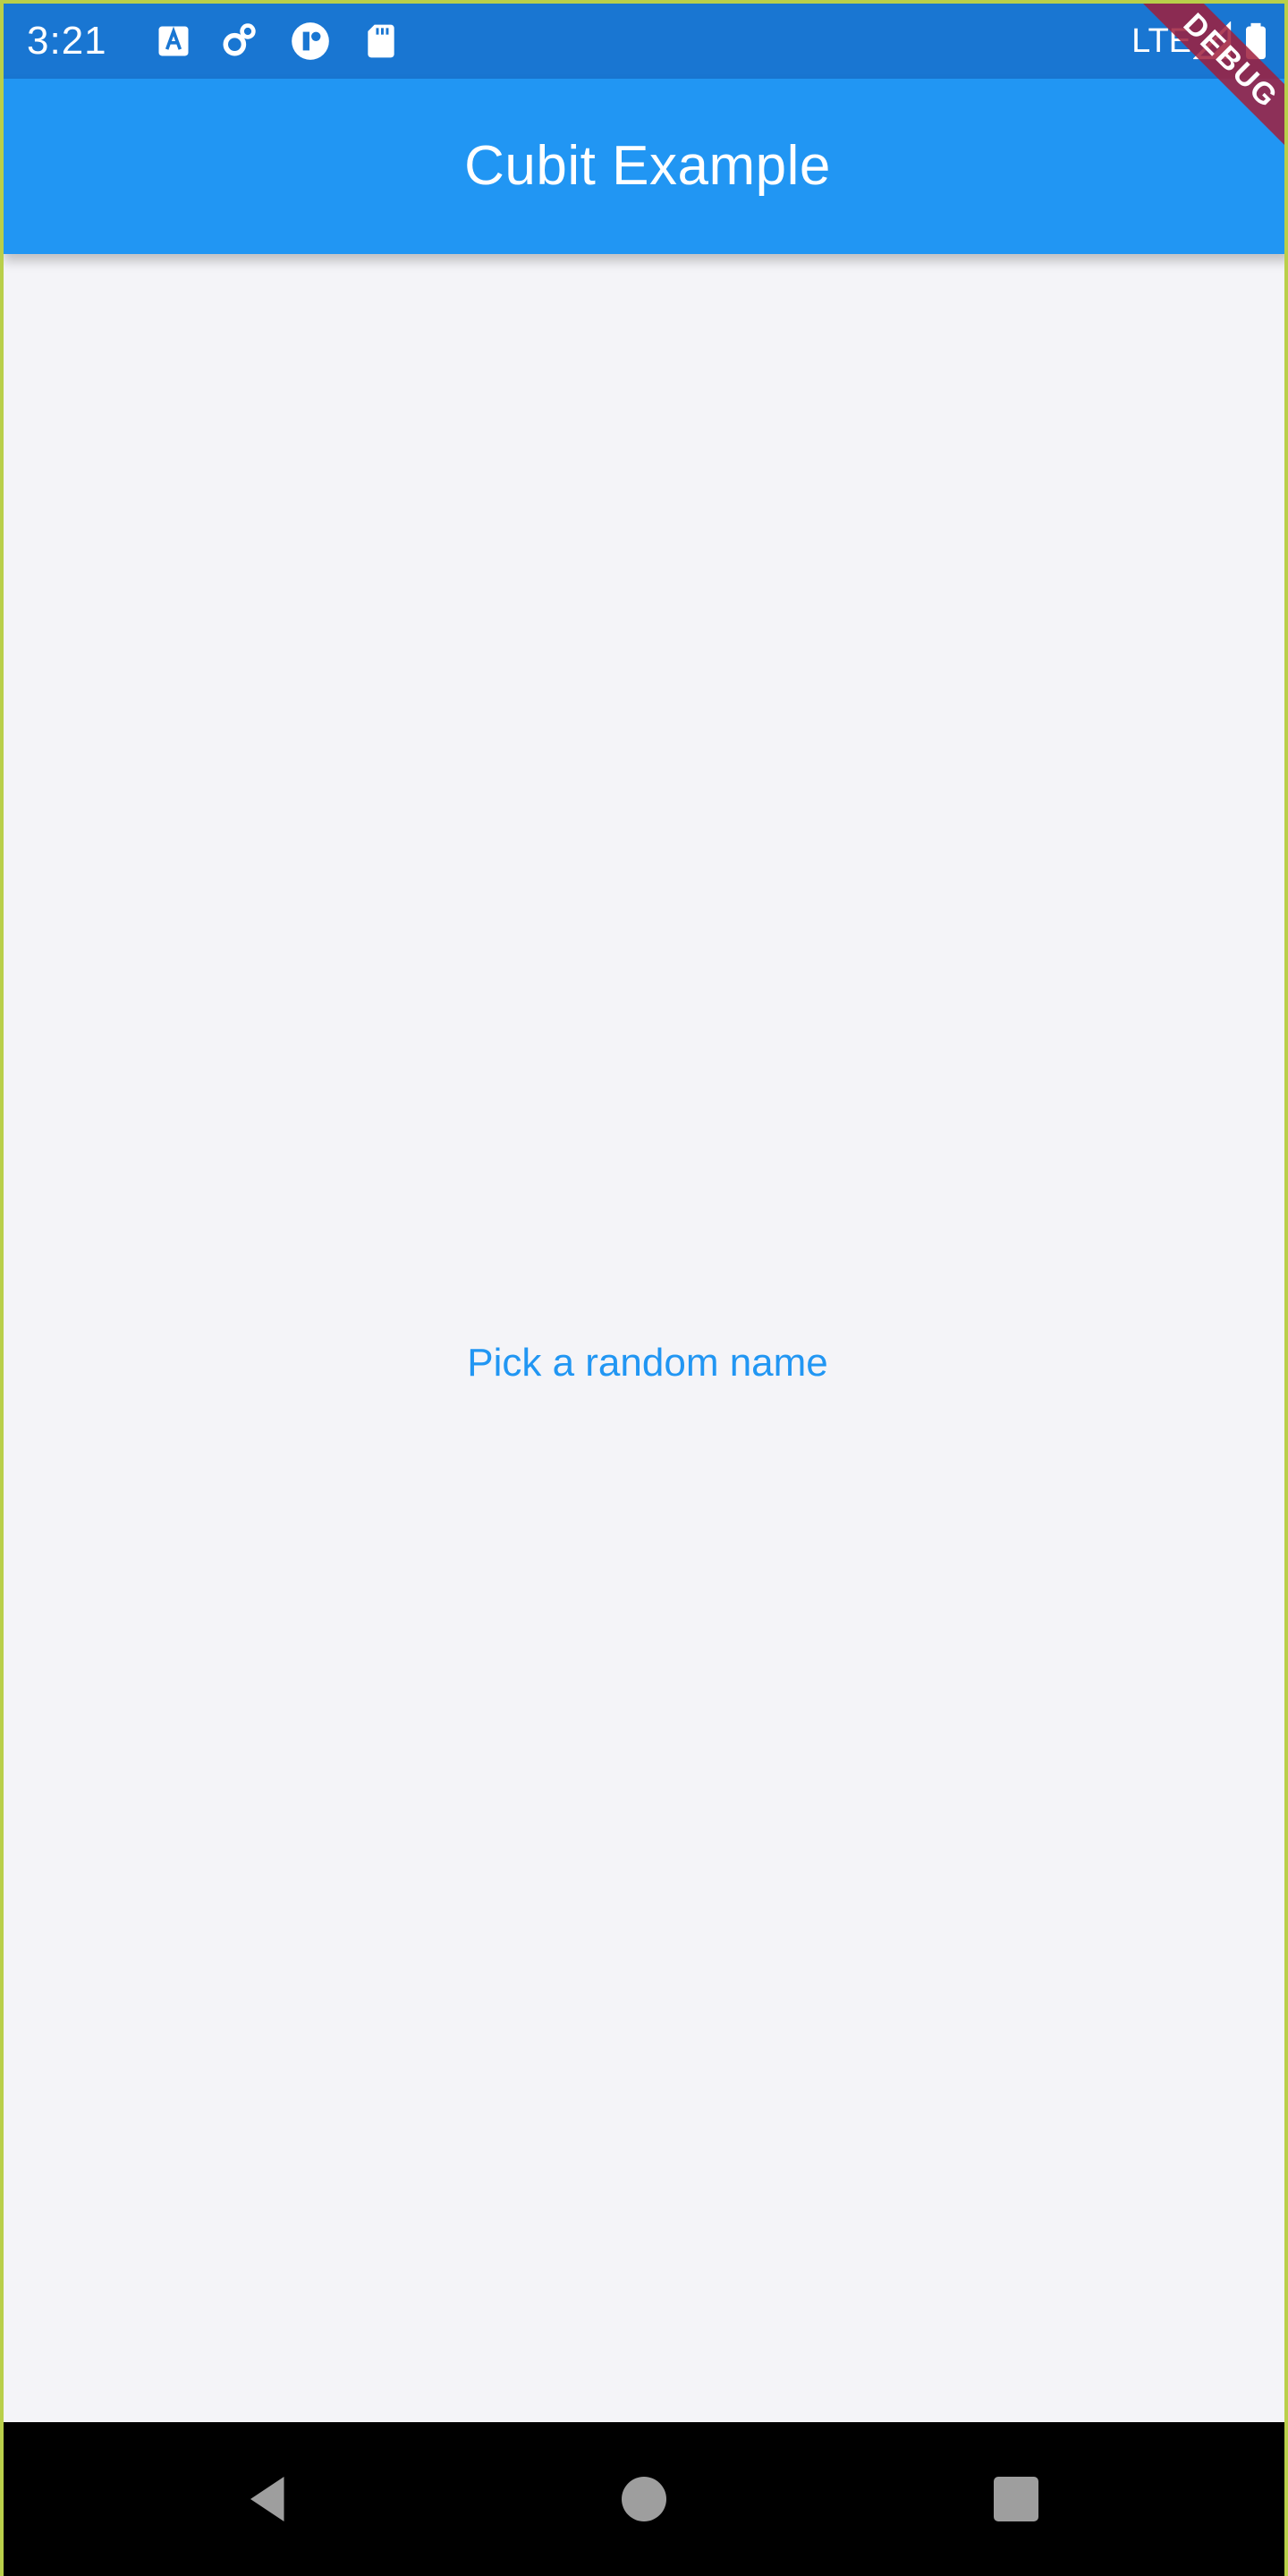  Describe the element at coordinates (67, 41) in the screenshot. I see `status-time: 3:21` at that location.